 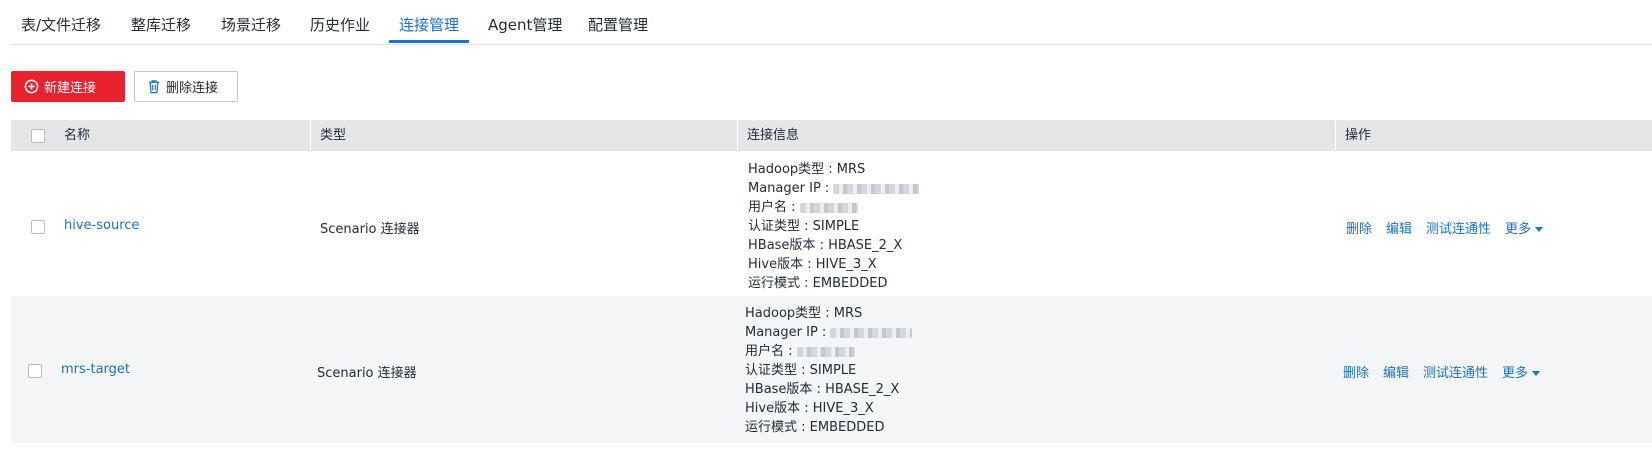 What do you see at coordinates (429, 24) in the screenshot?
I see `tab-connection-management: 连接管理` at bounding box center [429, 24].